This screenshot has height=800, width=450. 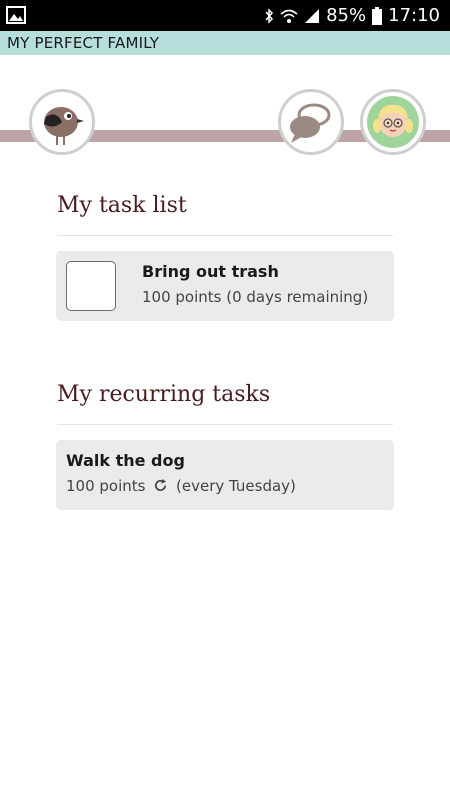 What do you see at coordinates (312, 16) in the screenshot?
I see `signal-icon` at bounding box center [312, 16].